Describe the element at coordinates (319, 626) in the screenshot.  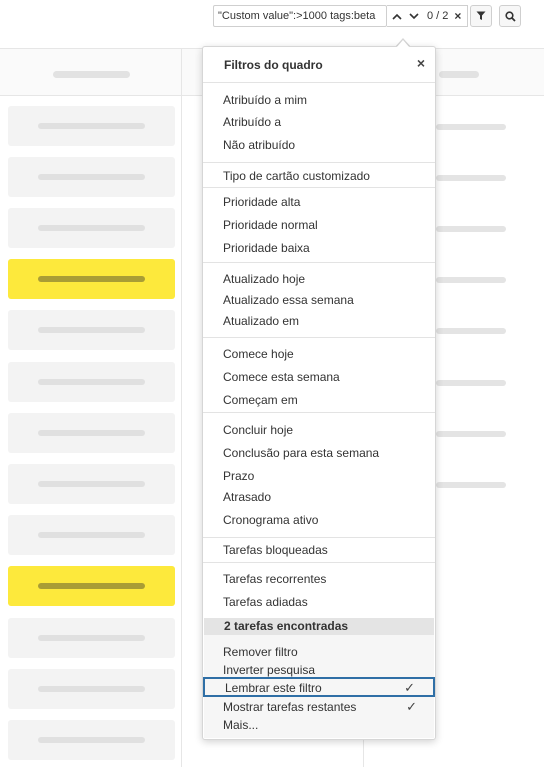
I see `found-count: 2 tarefas encontradas` at that location.